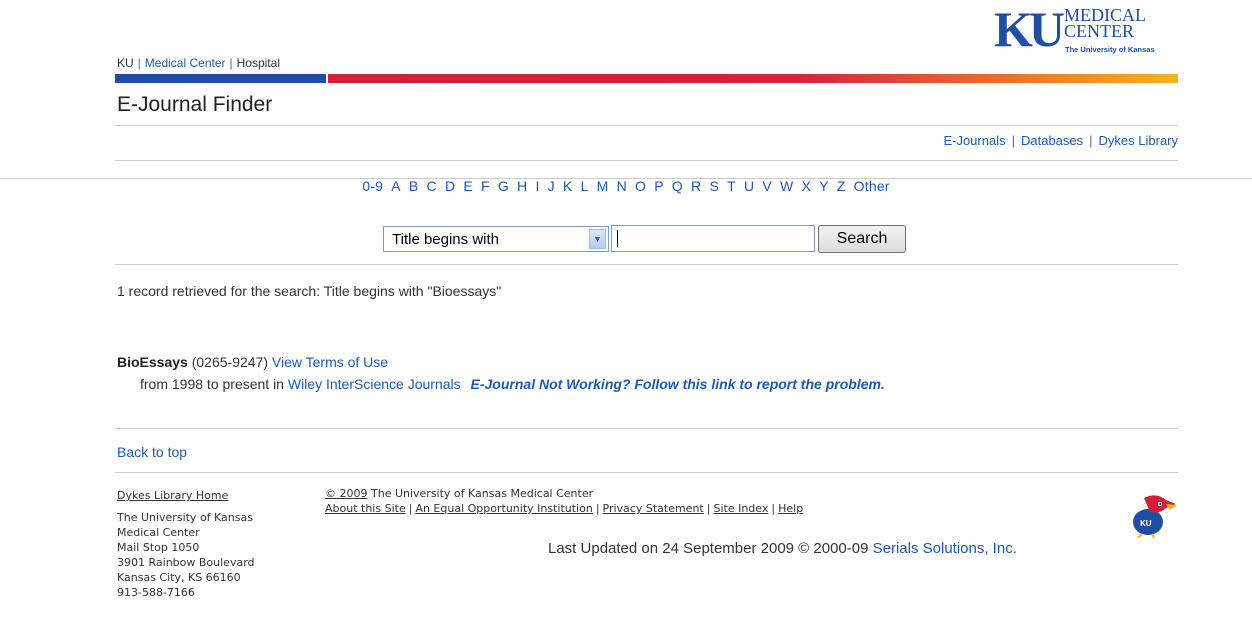 Image resolution: width=1252 pixels, height=619 pixels. I want to click on logo-medical-center-text: MEDICAL CENTER, so click(1105, 23).